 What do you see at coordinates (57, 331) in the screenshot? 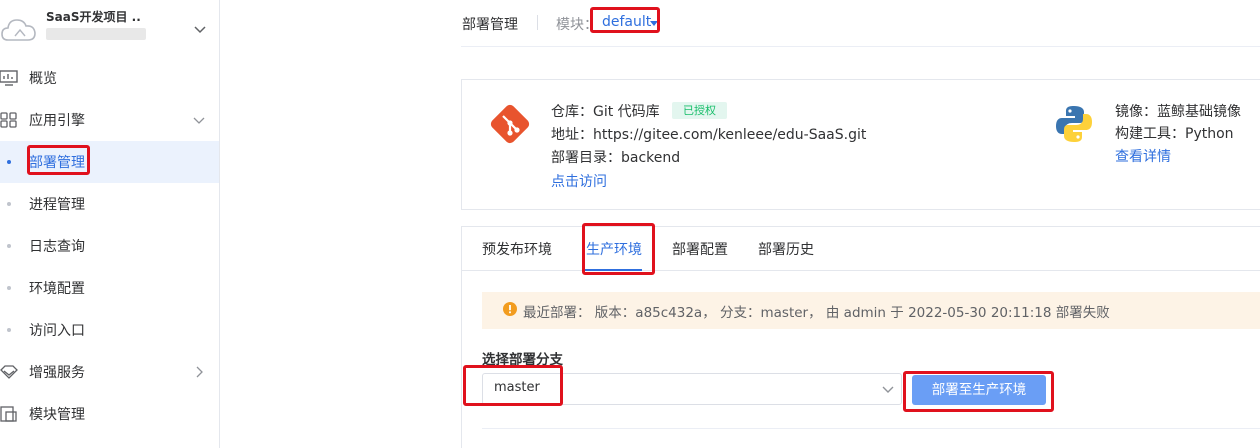
I see `sidebar-item-label: 访问入口` at bounding box center [57, 331].